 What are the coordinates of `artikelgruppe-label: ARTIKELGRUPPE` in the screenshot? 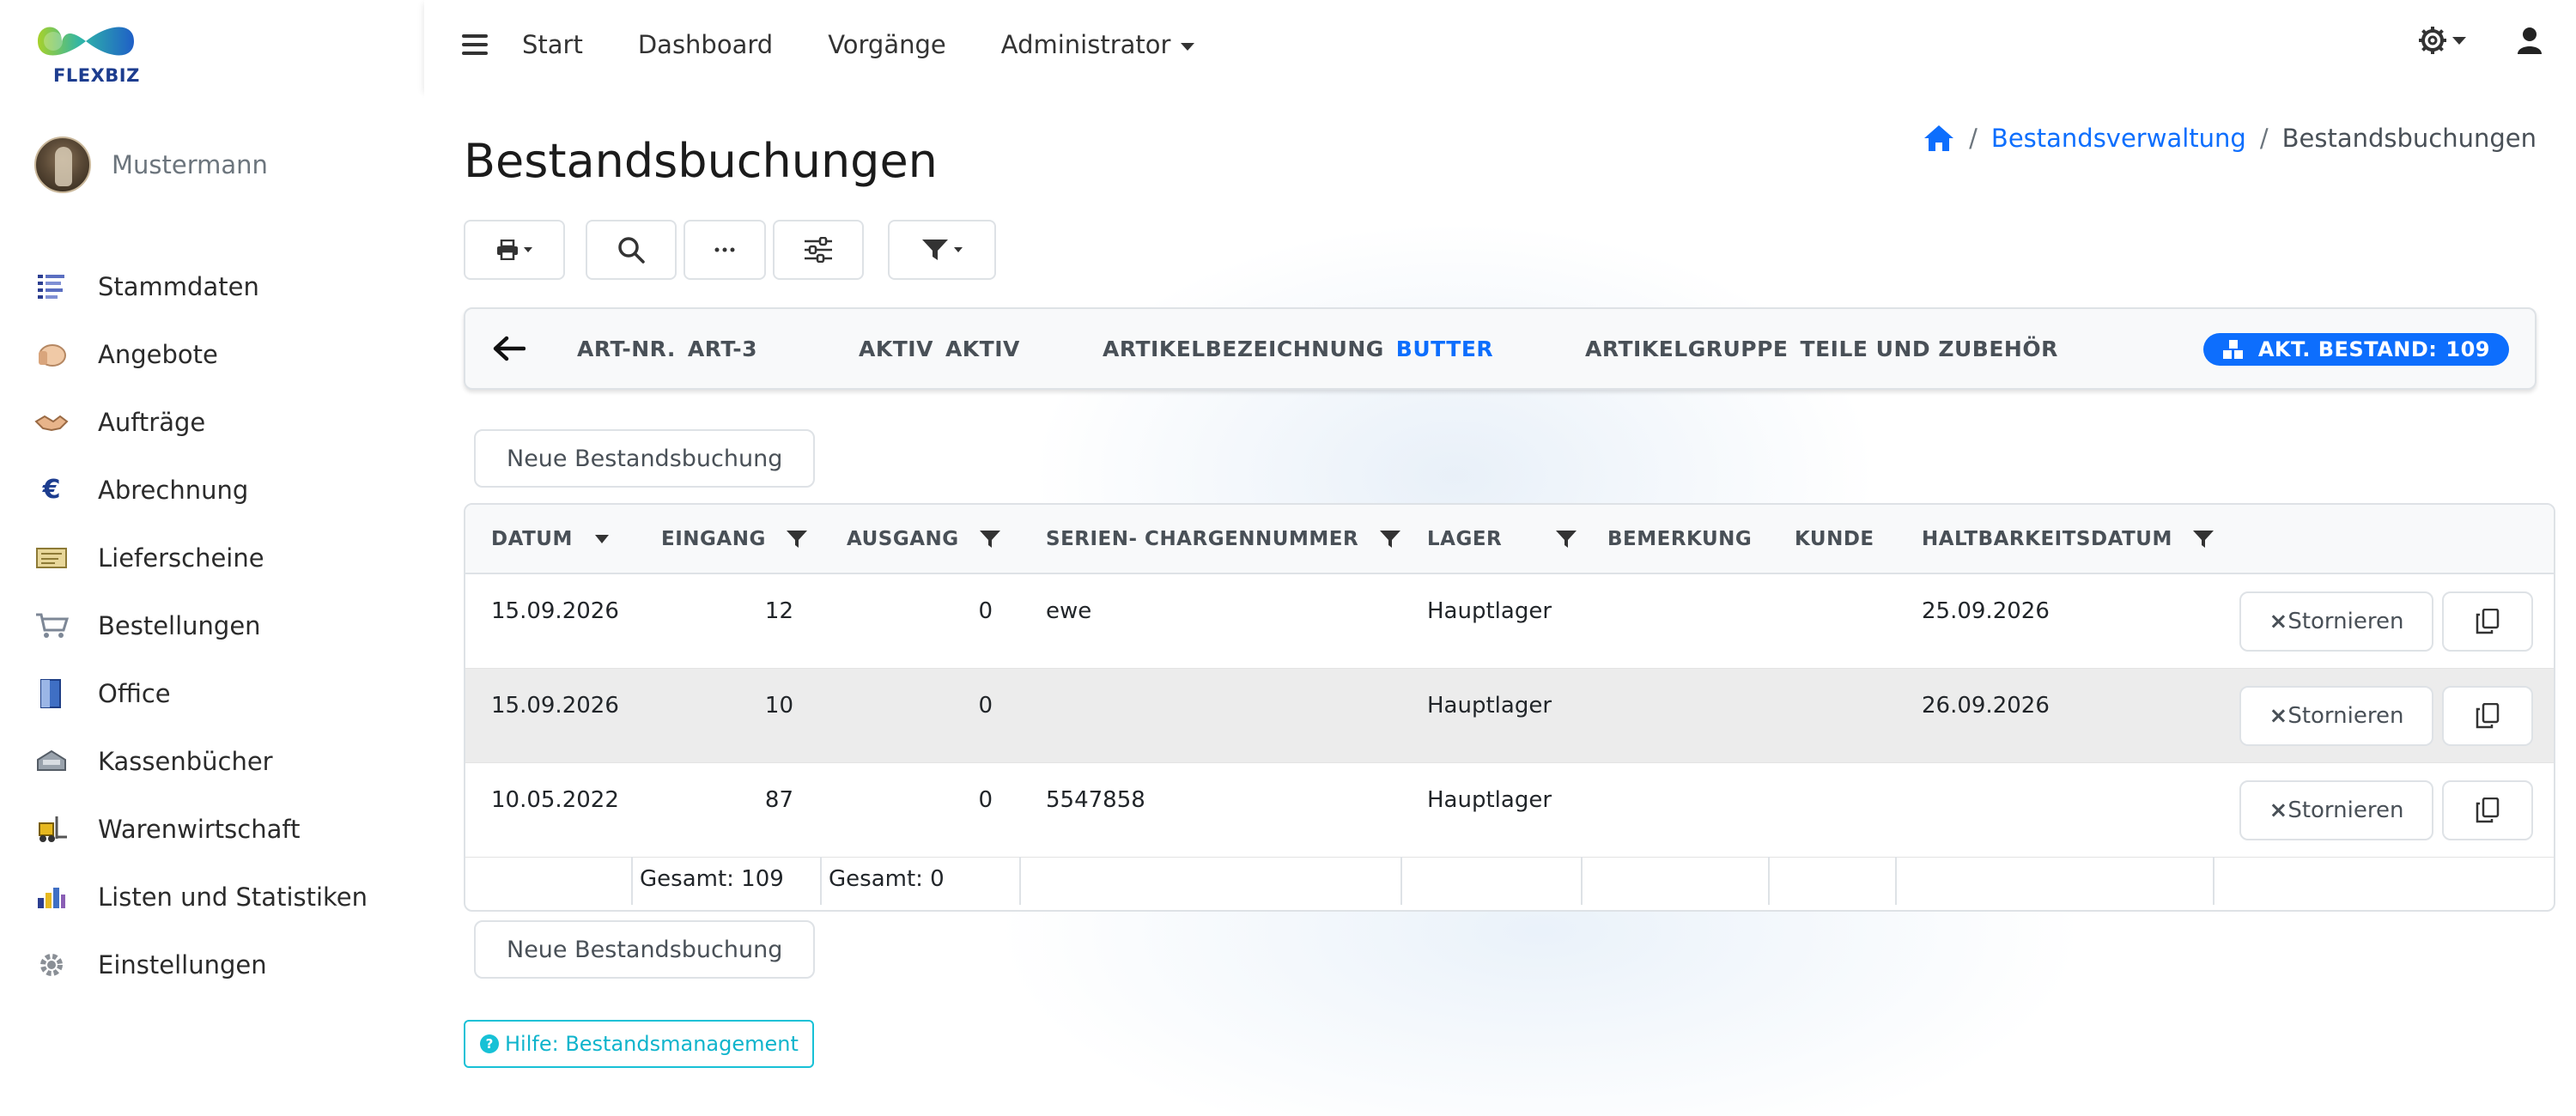 It's located at (1687, 349).